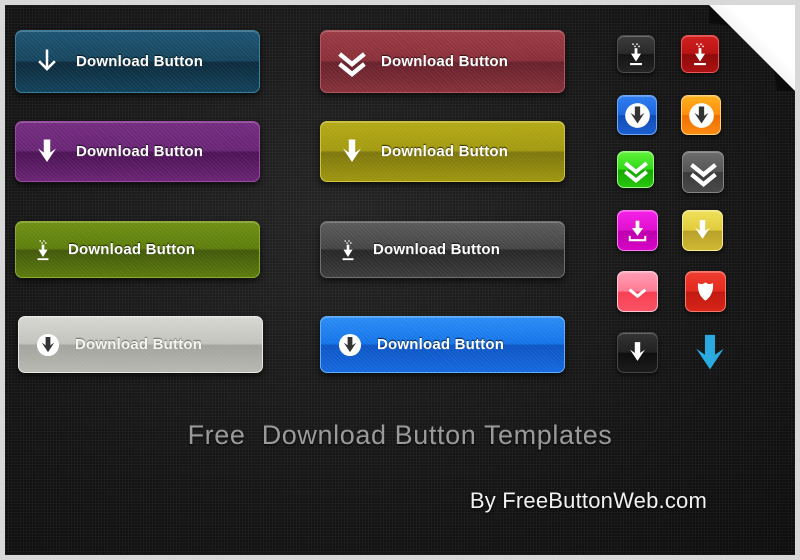 The image size is (800, 560). I want to click on icon-gray-chevron, so click(703, 172).